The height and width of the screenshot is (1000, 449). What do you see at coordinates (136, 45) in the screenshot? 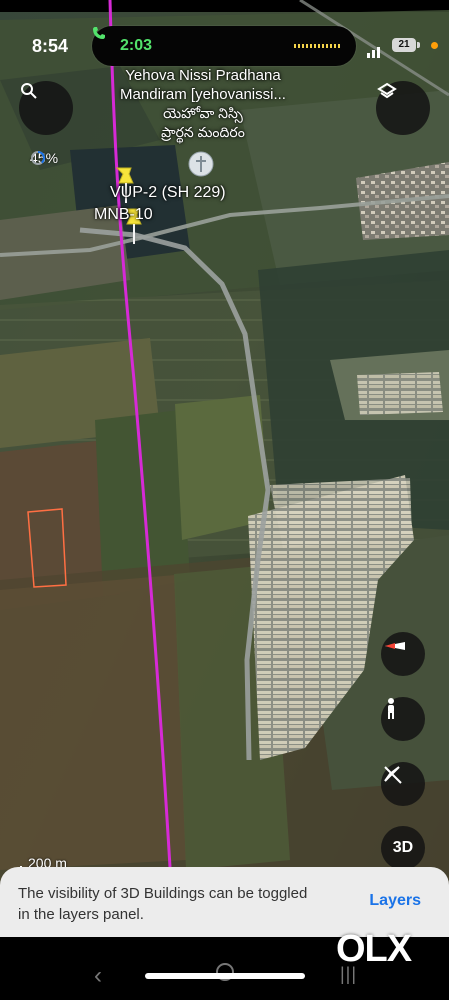
I see `call-timer: 2:03` at bounding box center [136, 45].